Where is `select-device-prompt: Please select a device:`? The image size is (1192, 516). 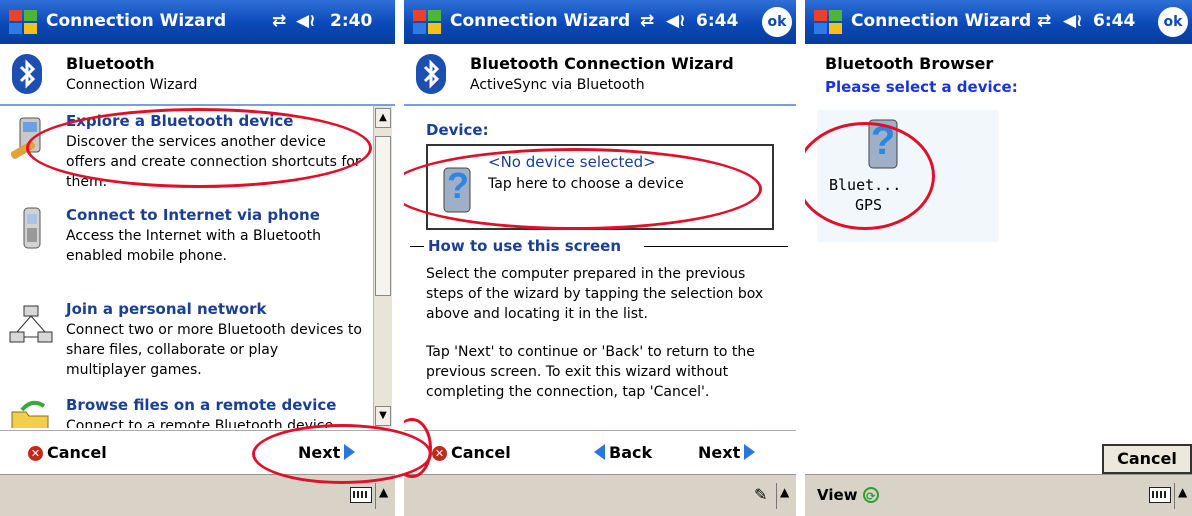 select-device-prompt: Please select a device: is located at coordinates (921, 87).